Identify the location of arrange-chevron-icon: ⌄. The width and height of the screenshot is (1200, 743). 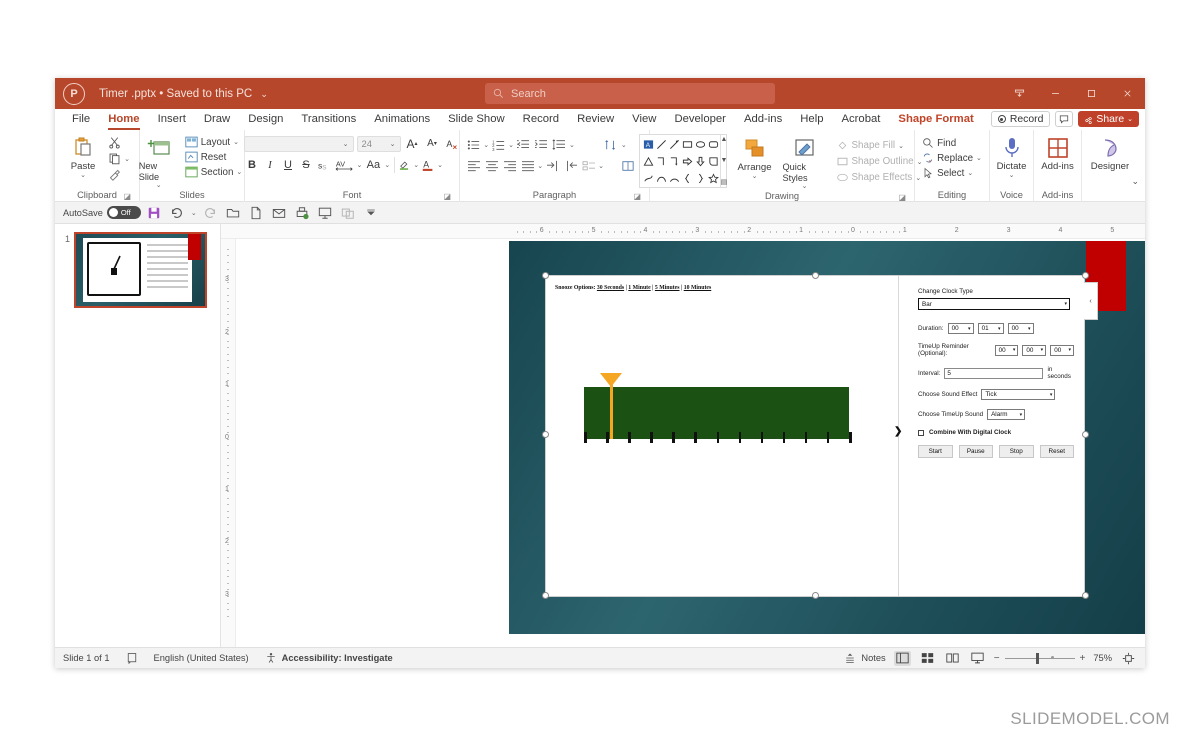
(755, 177).